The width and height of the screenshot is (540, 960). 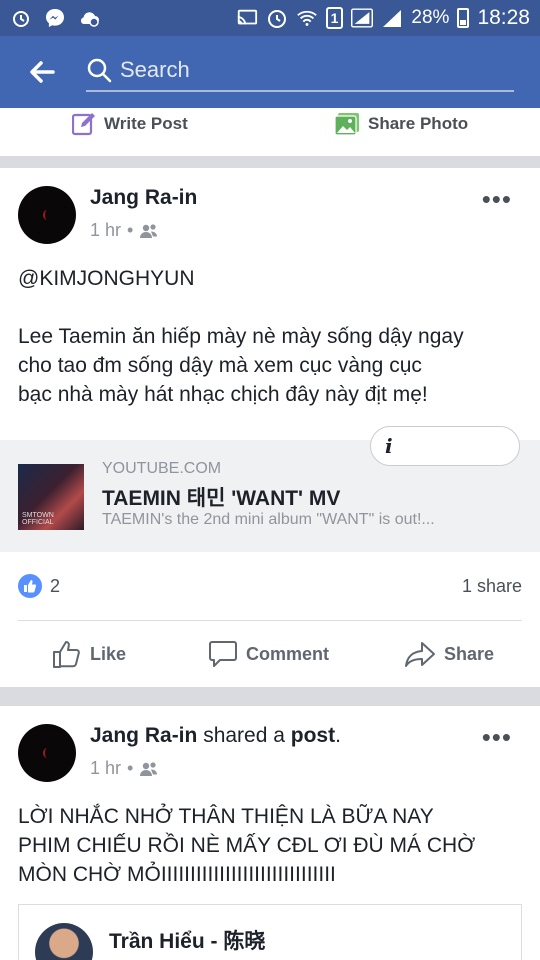 I want to click on post-line: LỜI NHẮC NHỞ THÂN THIỆN LÀ BỮA NAY, so click(x=226, y=816).